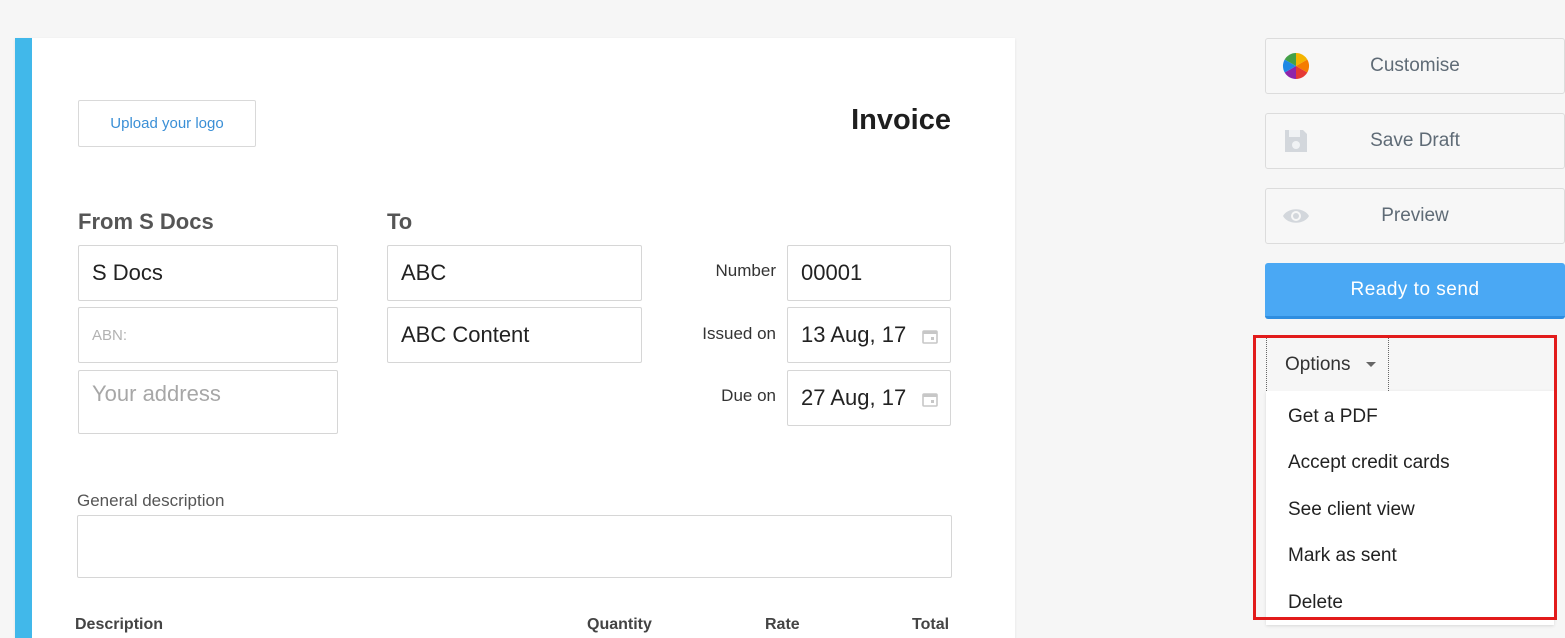 The height and width of the screenshot is (638, 1565). What do you see at coordinates (748, 395) in the screenshot?
I see `due-on-label: Due on` at bounding box center [748, 395].